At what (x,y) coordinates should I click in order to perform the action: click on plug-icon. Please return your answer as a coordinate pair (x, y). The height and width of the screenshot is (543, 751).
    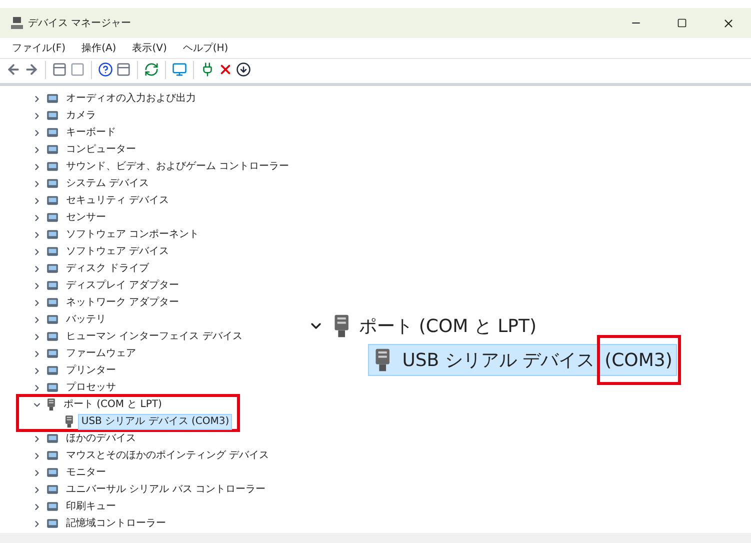
    Looking at the image, I should click on (207, 69).